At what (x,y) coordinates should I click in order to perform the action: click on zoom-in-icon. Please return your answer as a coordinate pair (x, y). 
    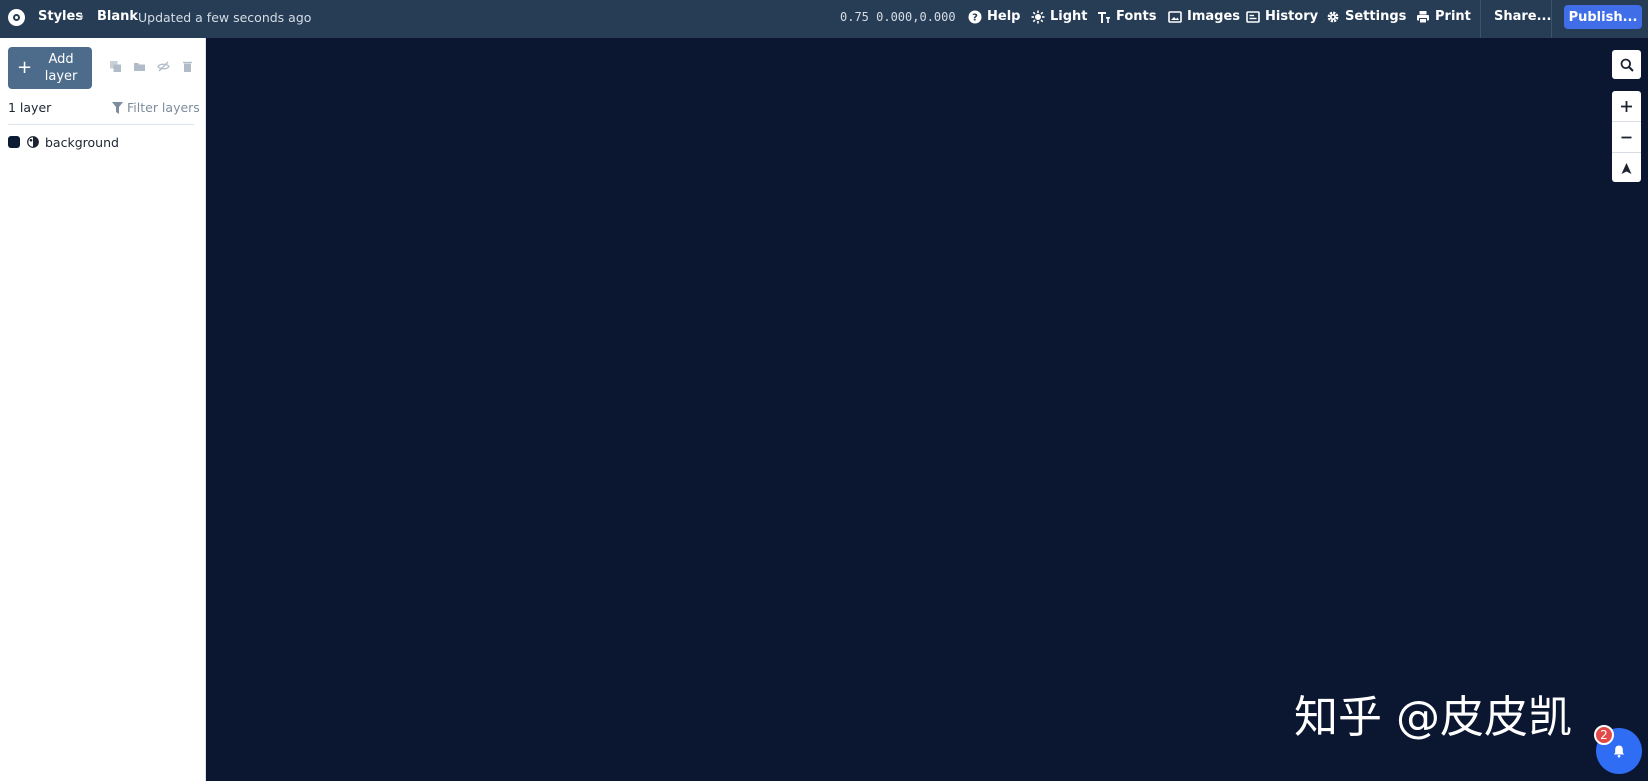
    Looking at the image, I should click on (1626, 106).